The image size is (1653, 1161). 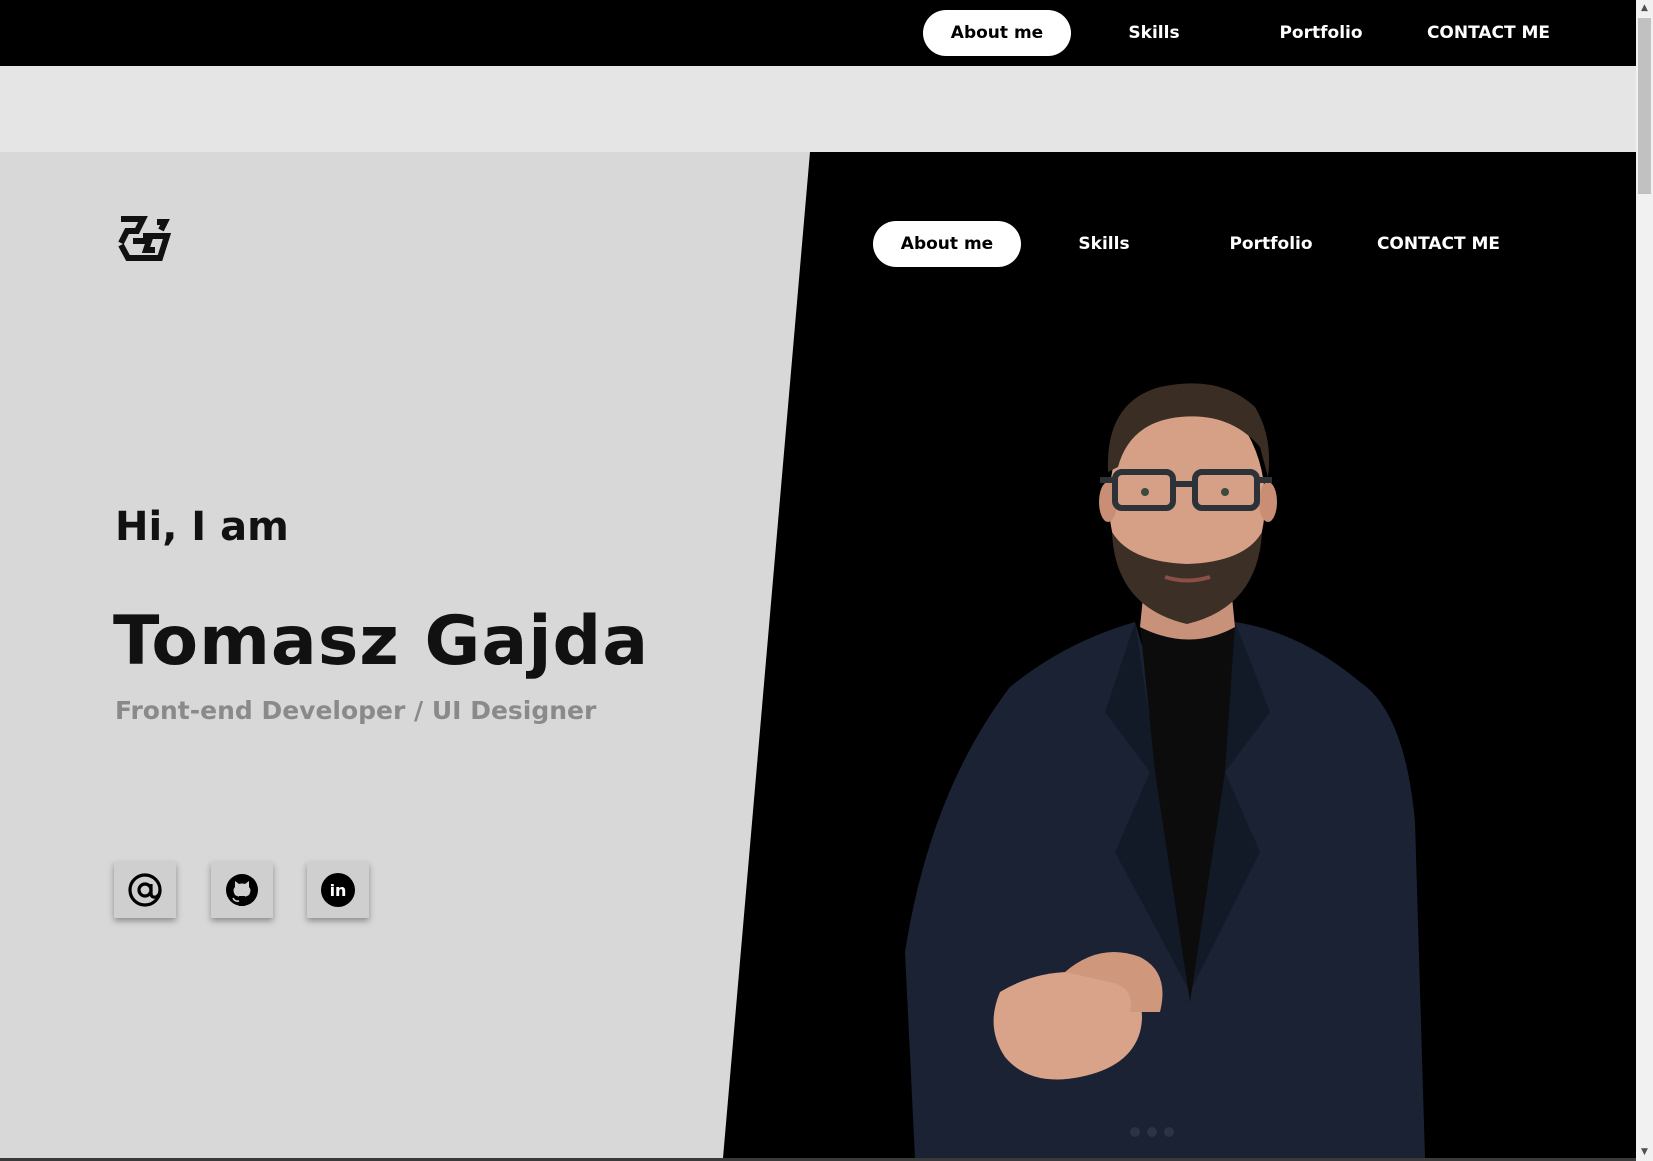 What do you see at coordinates (381, 641) in the screenshot?
I see `hero-name: Tomasz Gajda` at bounding box center [381, 641].